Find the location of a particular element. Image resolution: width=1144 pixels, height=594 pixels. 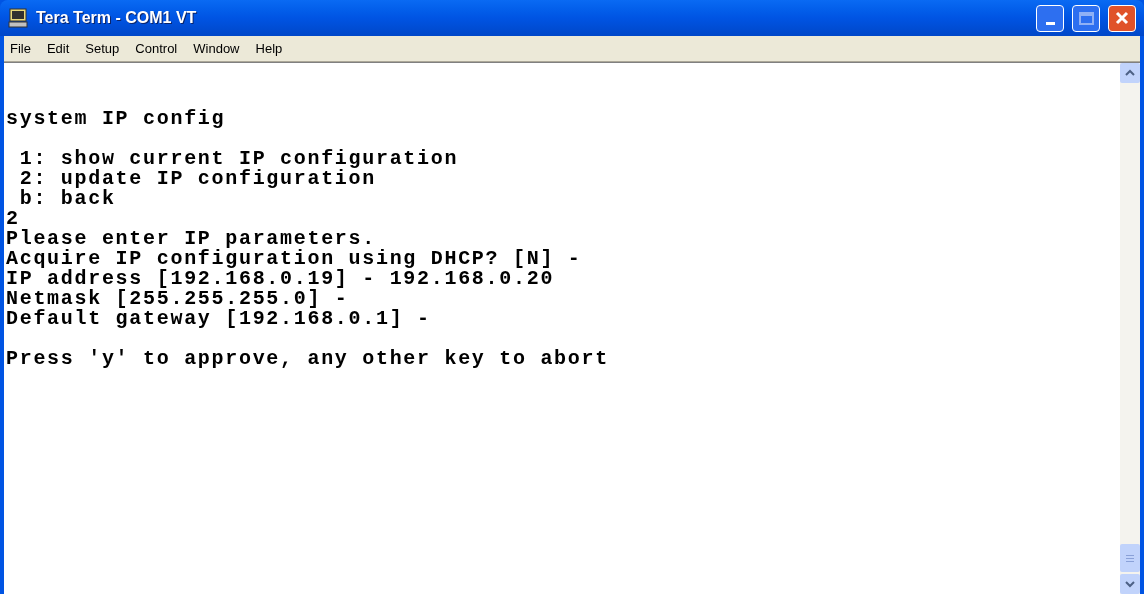

close-button is located at coordinates (1122, 18).